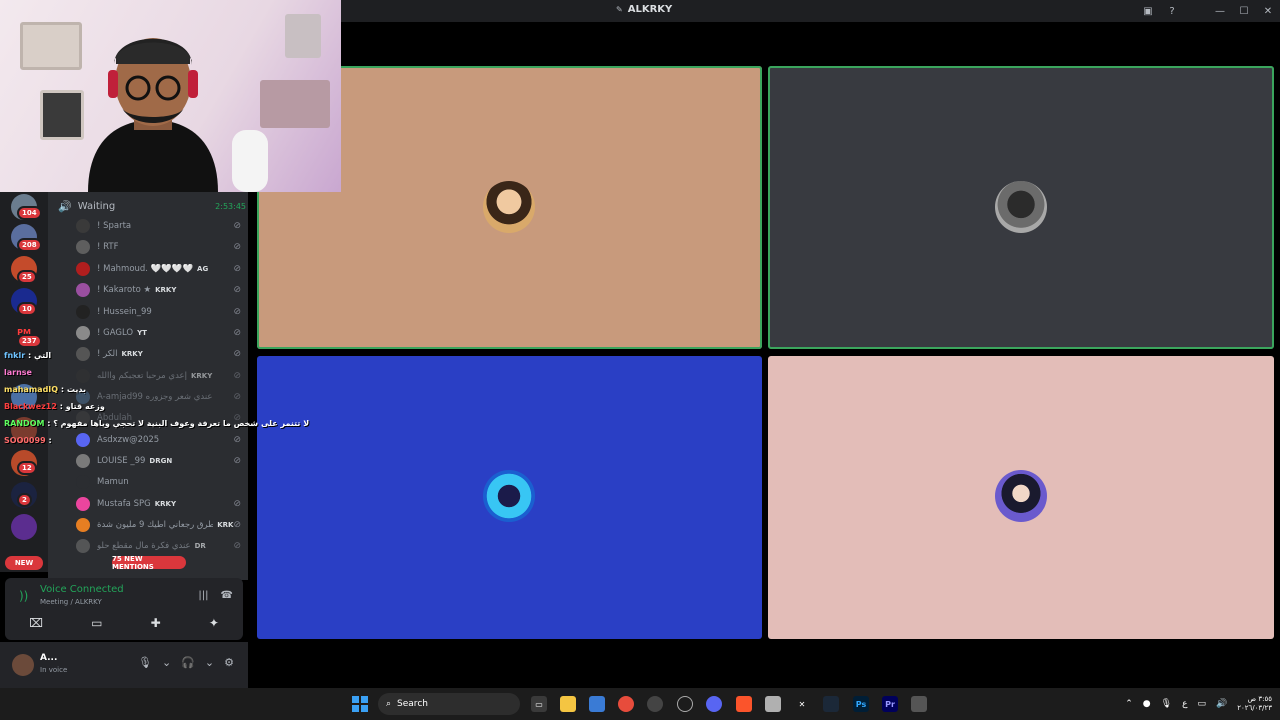  I want to click on camera-off-icon: ⌧, so click(36, 623).